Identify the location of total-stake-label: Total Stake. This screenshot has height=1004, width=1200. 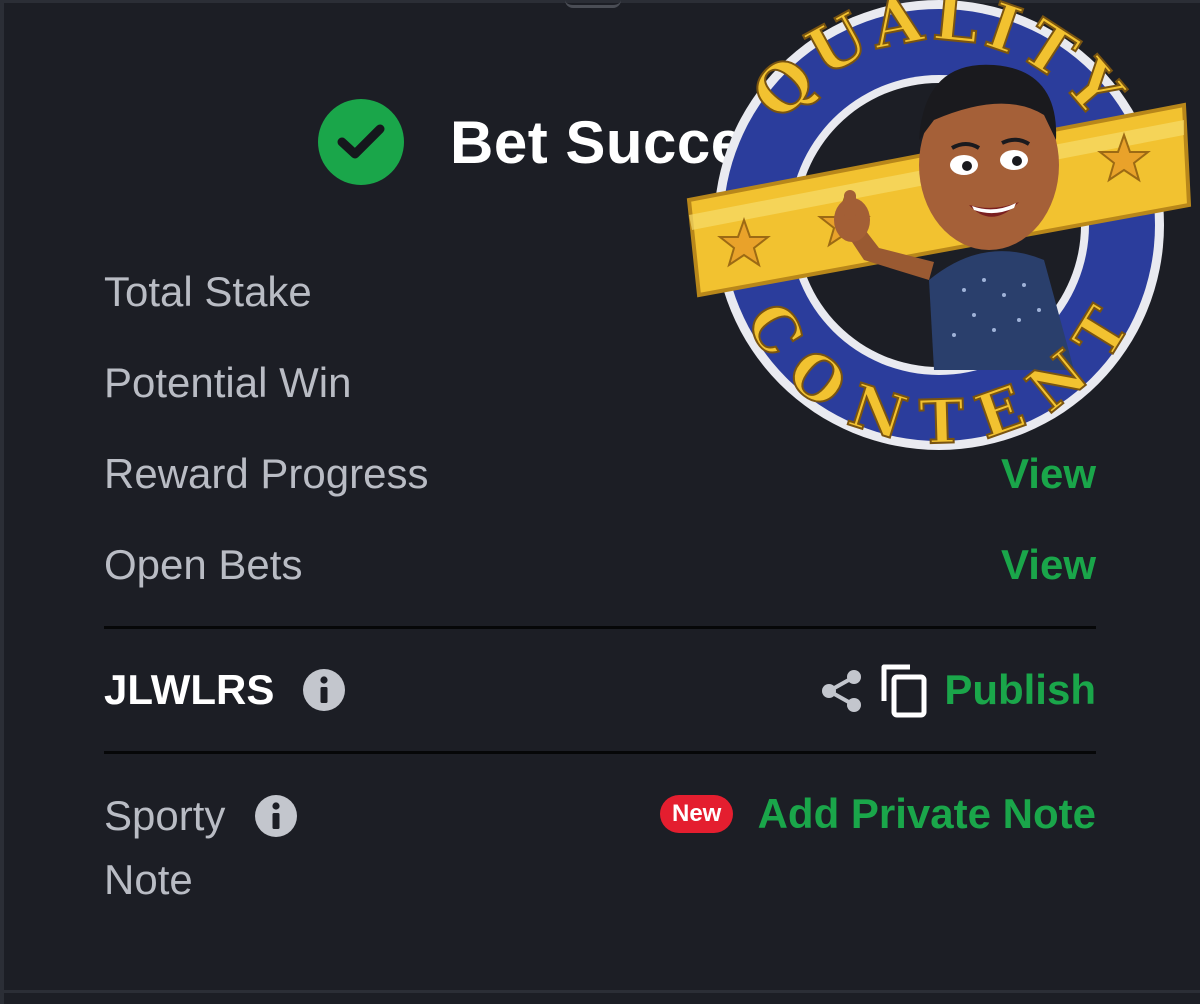
(208, 291).